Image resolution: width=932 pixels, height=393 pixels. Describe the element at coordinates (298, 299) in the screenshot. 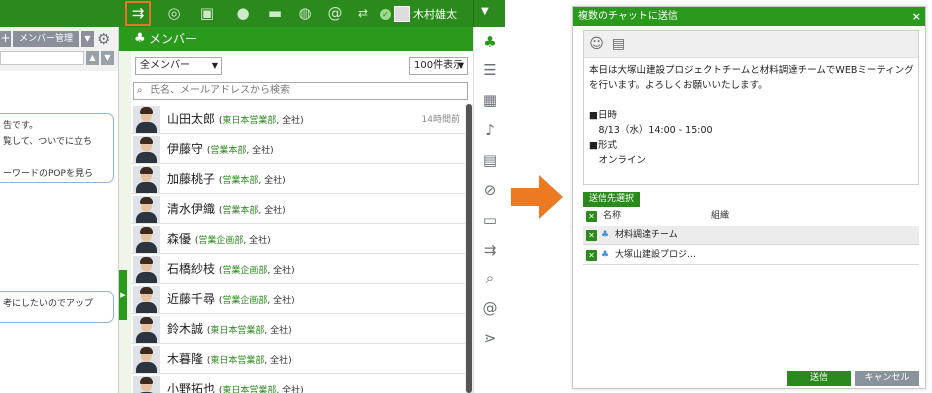

I see `member-row: 近藤千尋 (営業企画部, 全社)` at that location.